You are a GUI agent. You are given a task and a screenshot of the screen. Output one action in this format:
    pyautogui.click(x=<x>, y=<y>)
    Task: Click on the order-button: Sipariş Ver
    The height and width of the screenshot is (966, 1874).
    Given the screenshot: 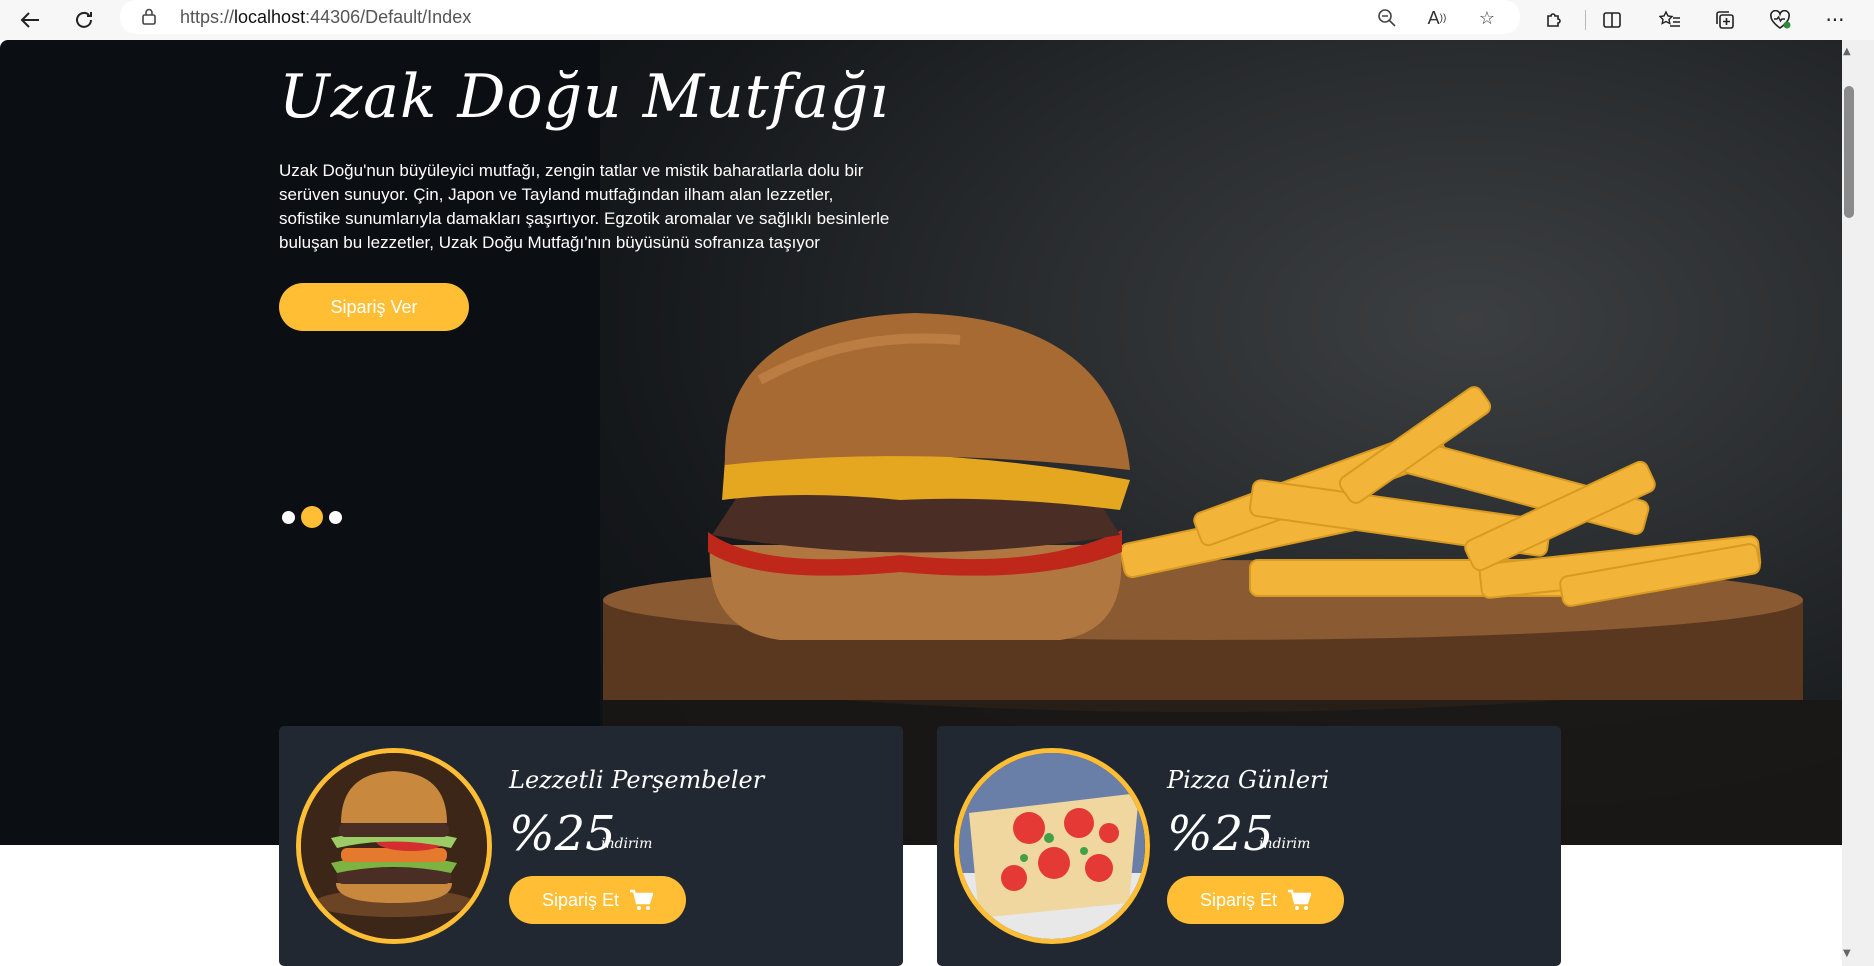 What is the action you would take?
    pyautogui.click(x=374, y=307)
    